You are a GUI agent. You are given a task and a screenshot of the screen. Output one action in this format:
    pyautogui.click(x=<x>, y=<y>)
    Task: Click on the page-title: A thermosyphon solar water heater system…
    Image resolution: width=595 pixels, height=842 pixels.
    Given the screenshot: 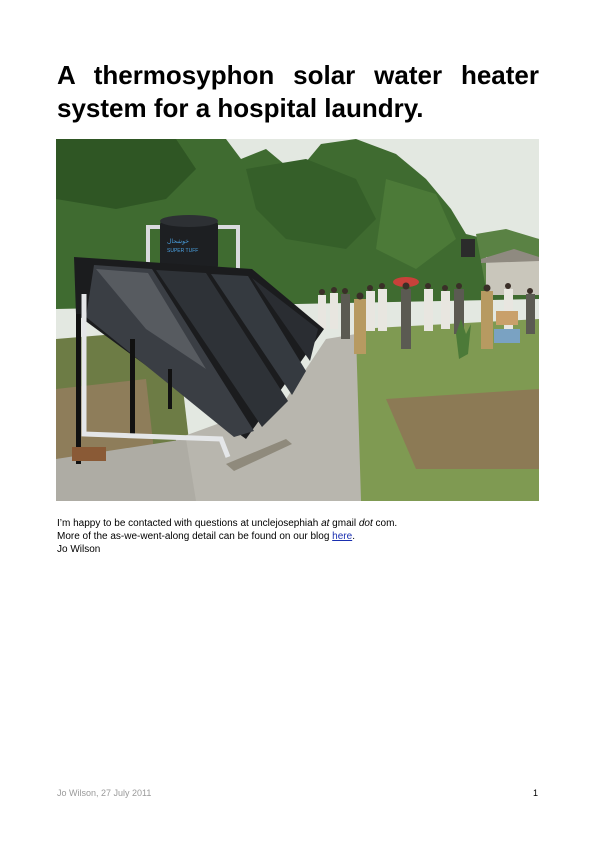 What is the action you would take?
    pyautogui.click(x=298, y=91)
    